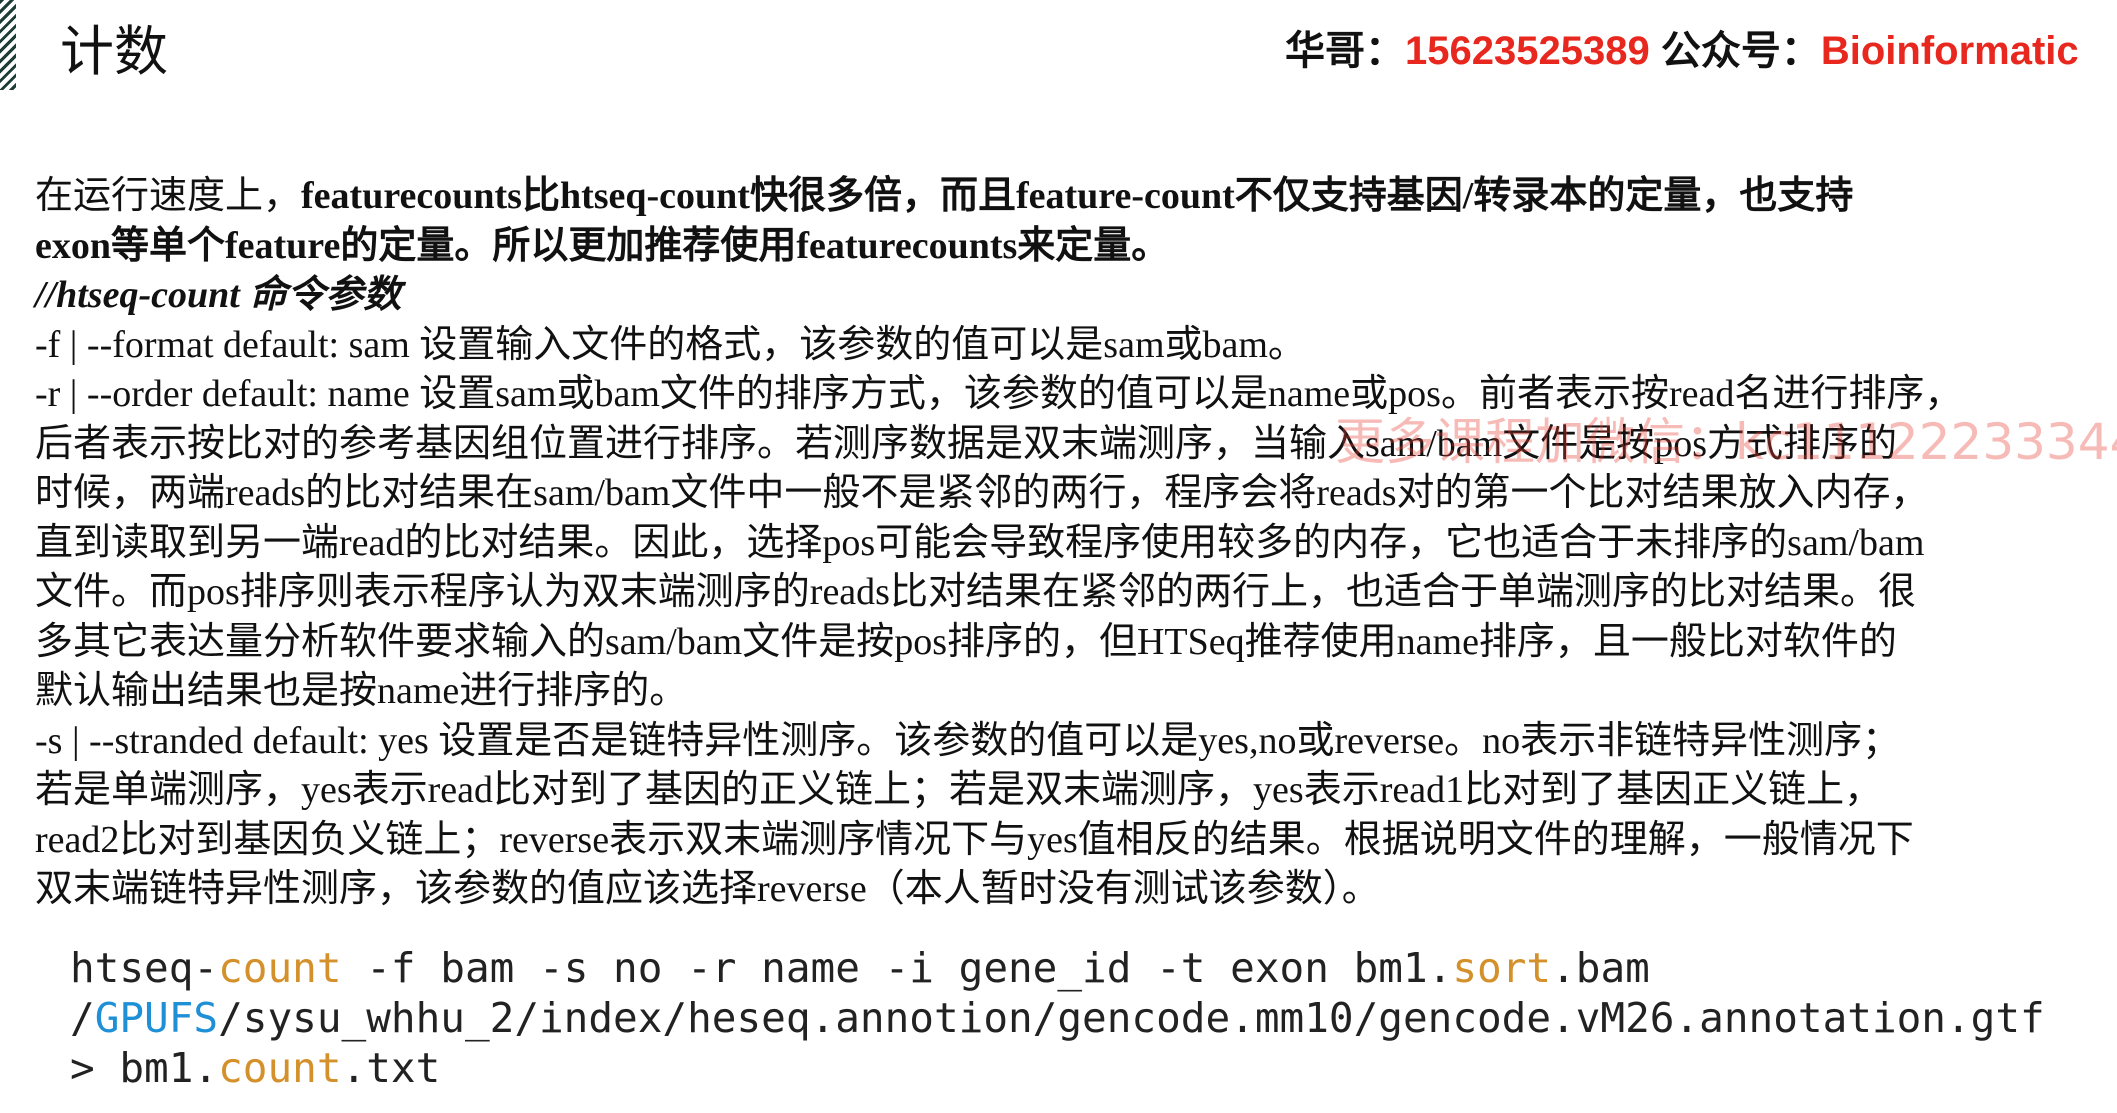  Describe the element at coordinates (1502, 968) in the screenshot. I see `code-token-keyword: sort` at that location.